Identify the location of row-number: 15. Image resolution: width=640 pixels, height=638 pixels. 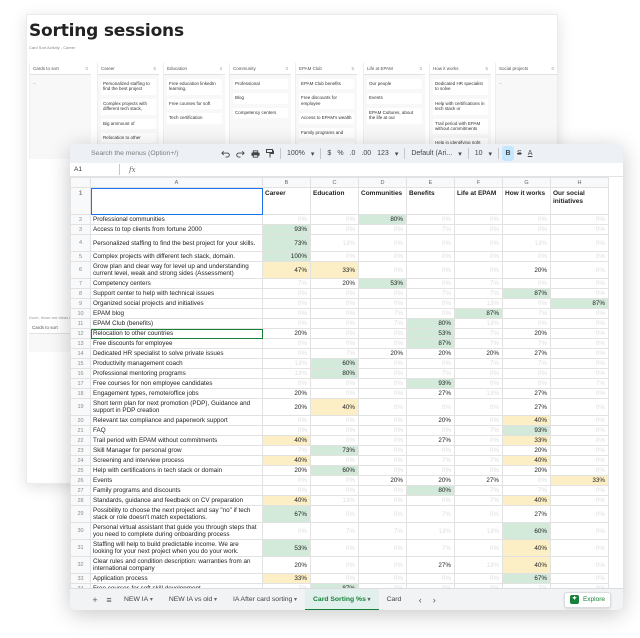
(80, 363).